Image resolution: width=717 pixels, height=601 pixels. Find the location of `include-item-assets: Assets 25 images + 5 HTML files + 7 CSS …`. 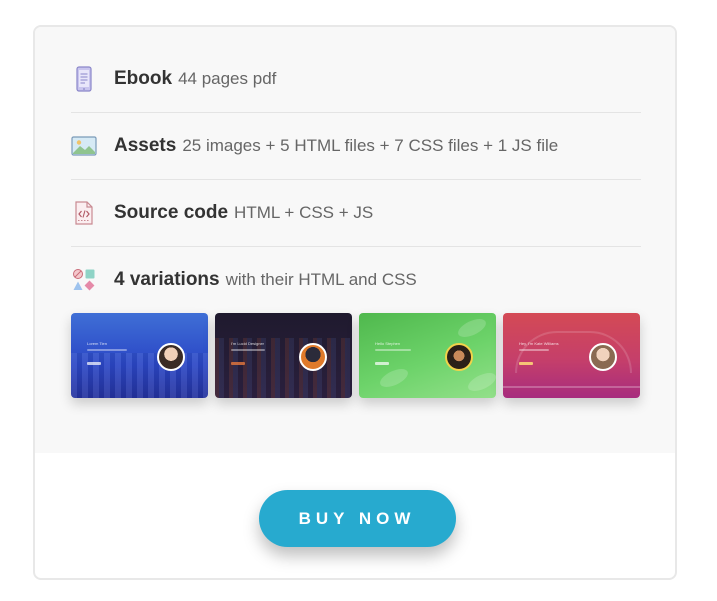

include-item-assets: Assets 25 images + 5 HTML files + 7 CSS … is located at coordinates (356, 146).